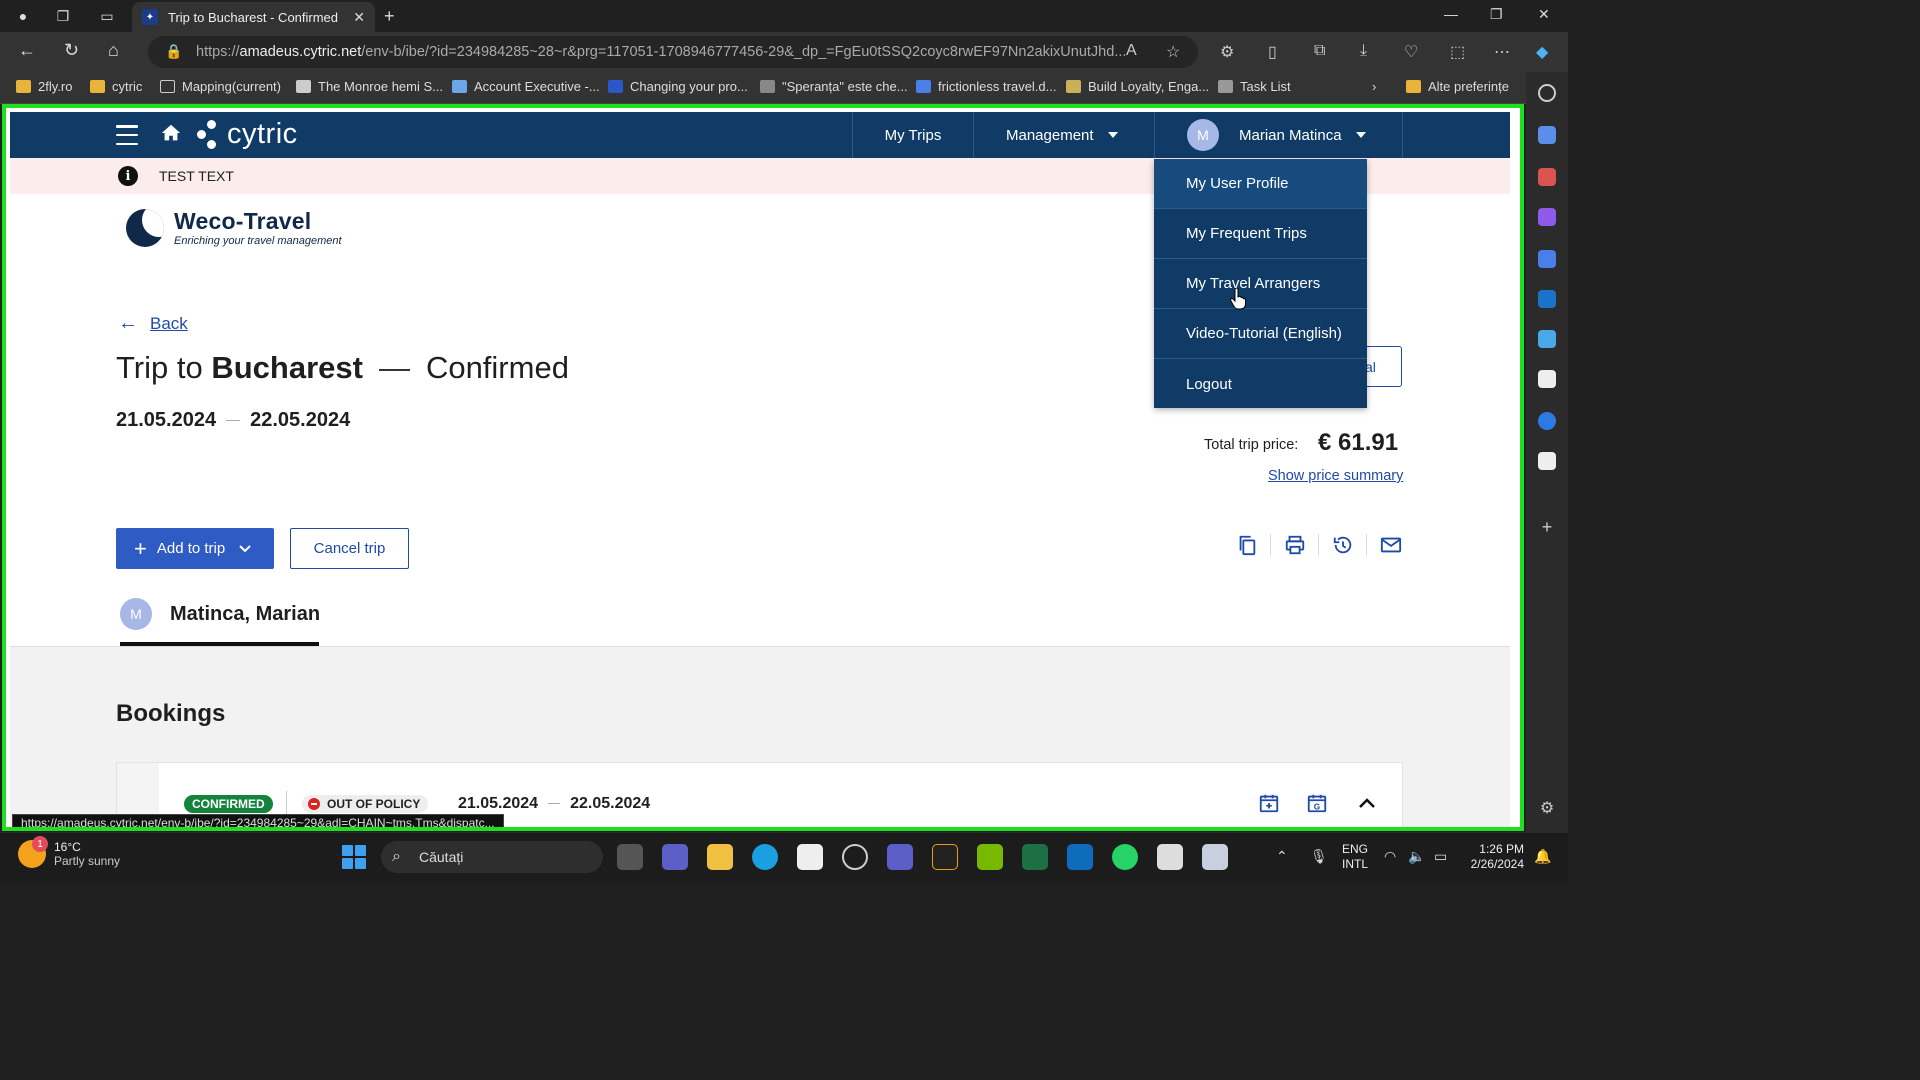  Describe the element at coordinates (208, 134) in the screenshot. I see `cytric-logo-icon` at that location.